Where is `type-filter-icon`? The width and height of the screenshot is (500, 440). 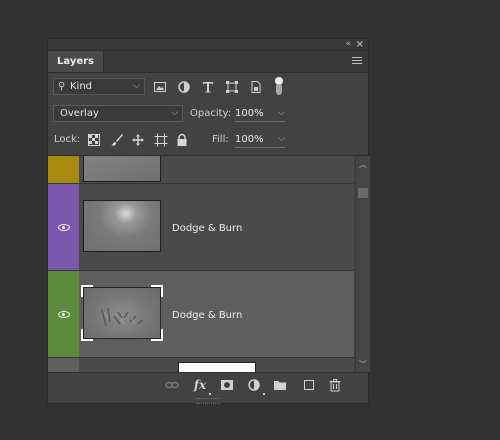
type-filter-icon is located at coordinates (208, 87).